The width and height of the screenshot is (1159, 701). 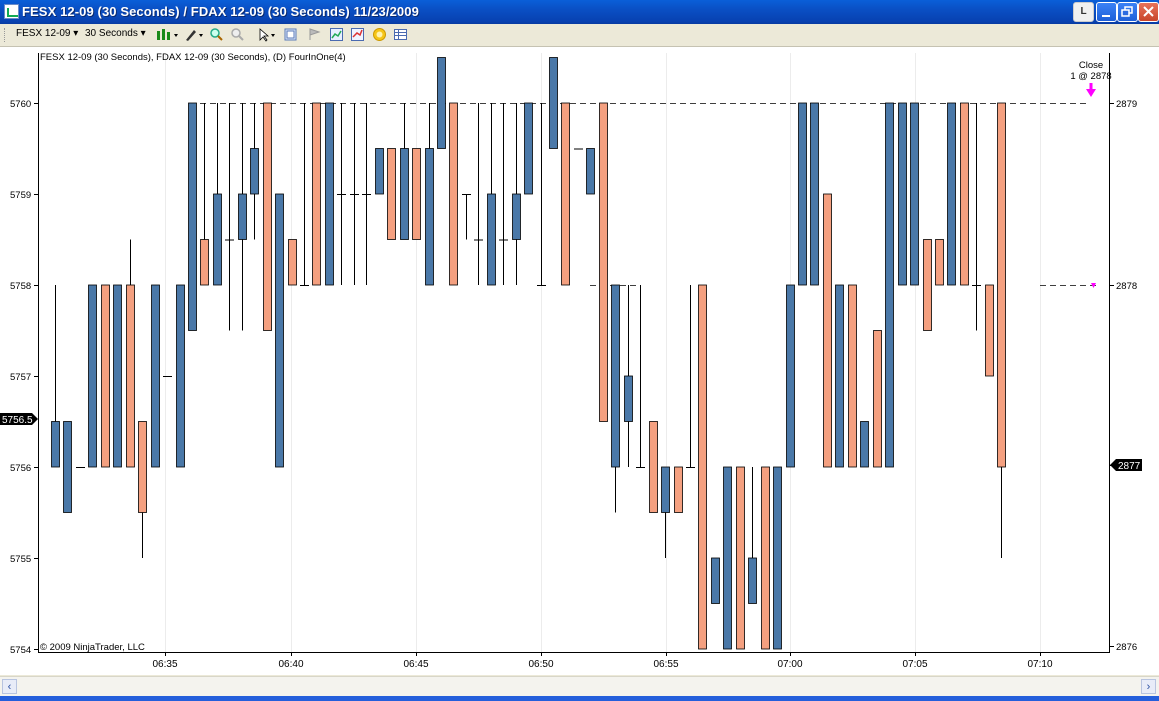 I want to click on chart-icon, so click(x=336, y=34).